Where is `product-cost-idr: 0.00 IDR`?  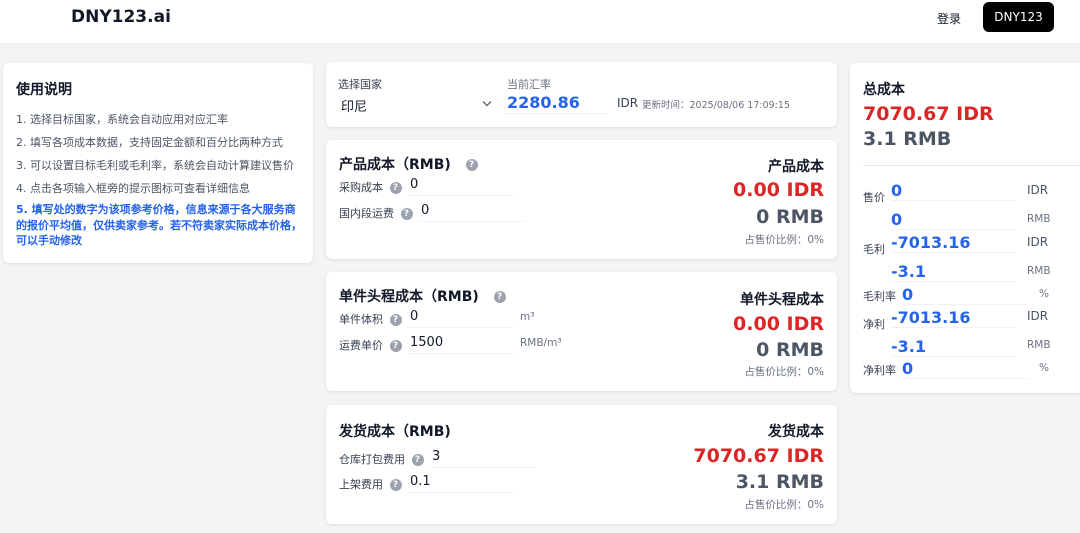
product-cost-idr: 0.00 IDR is located at coordinates (778, 190).